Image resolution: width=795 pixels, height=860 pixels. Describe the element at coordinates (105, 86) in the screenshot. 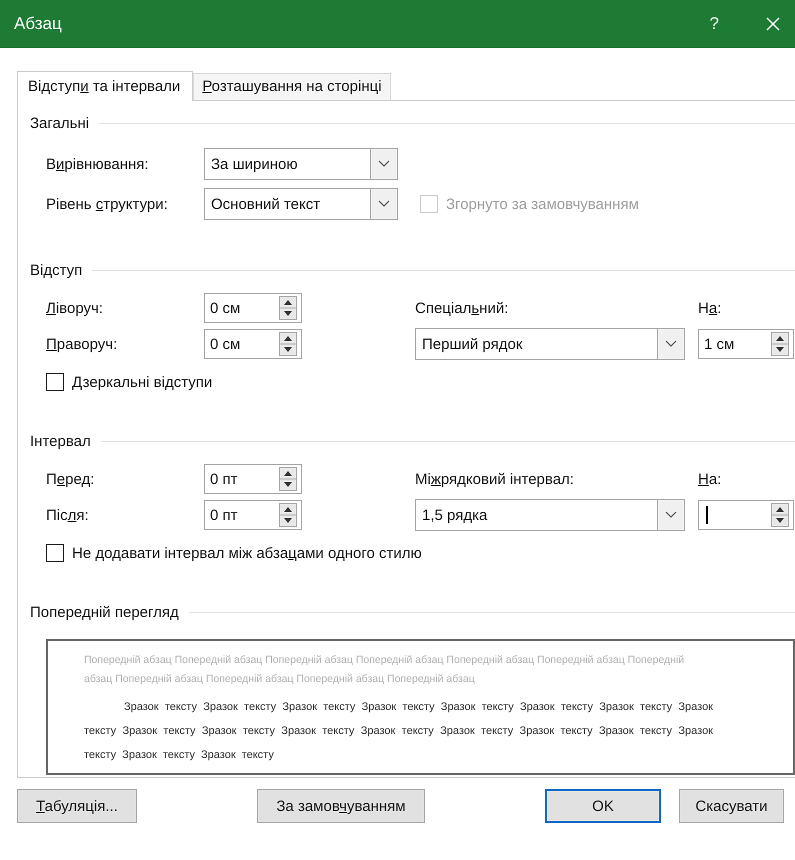

I see `tab: Відступи та інтервали` at that location.